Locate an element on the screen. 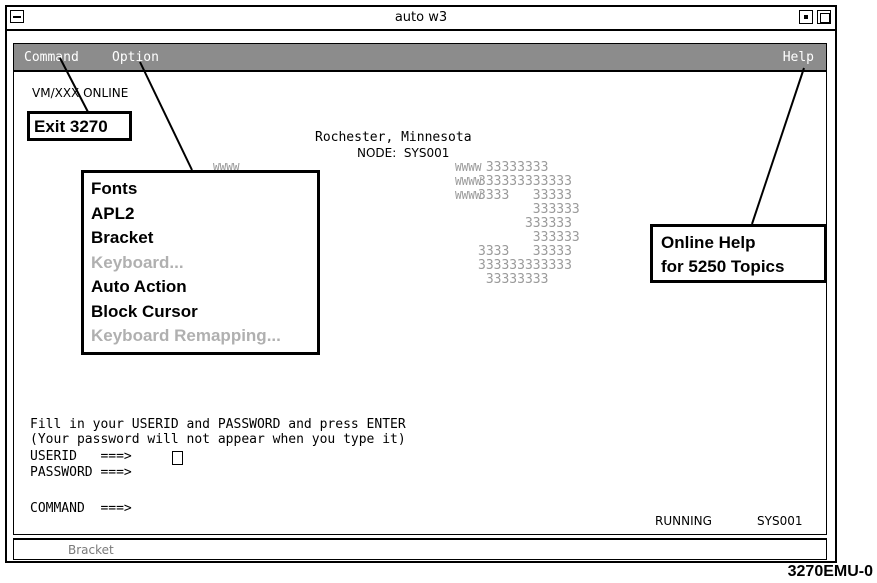 The height and width of the screenshot is (583, 877). figure-id: 3270EMU-0 is located at coordinates (830, 571).